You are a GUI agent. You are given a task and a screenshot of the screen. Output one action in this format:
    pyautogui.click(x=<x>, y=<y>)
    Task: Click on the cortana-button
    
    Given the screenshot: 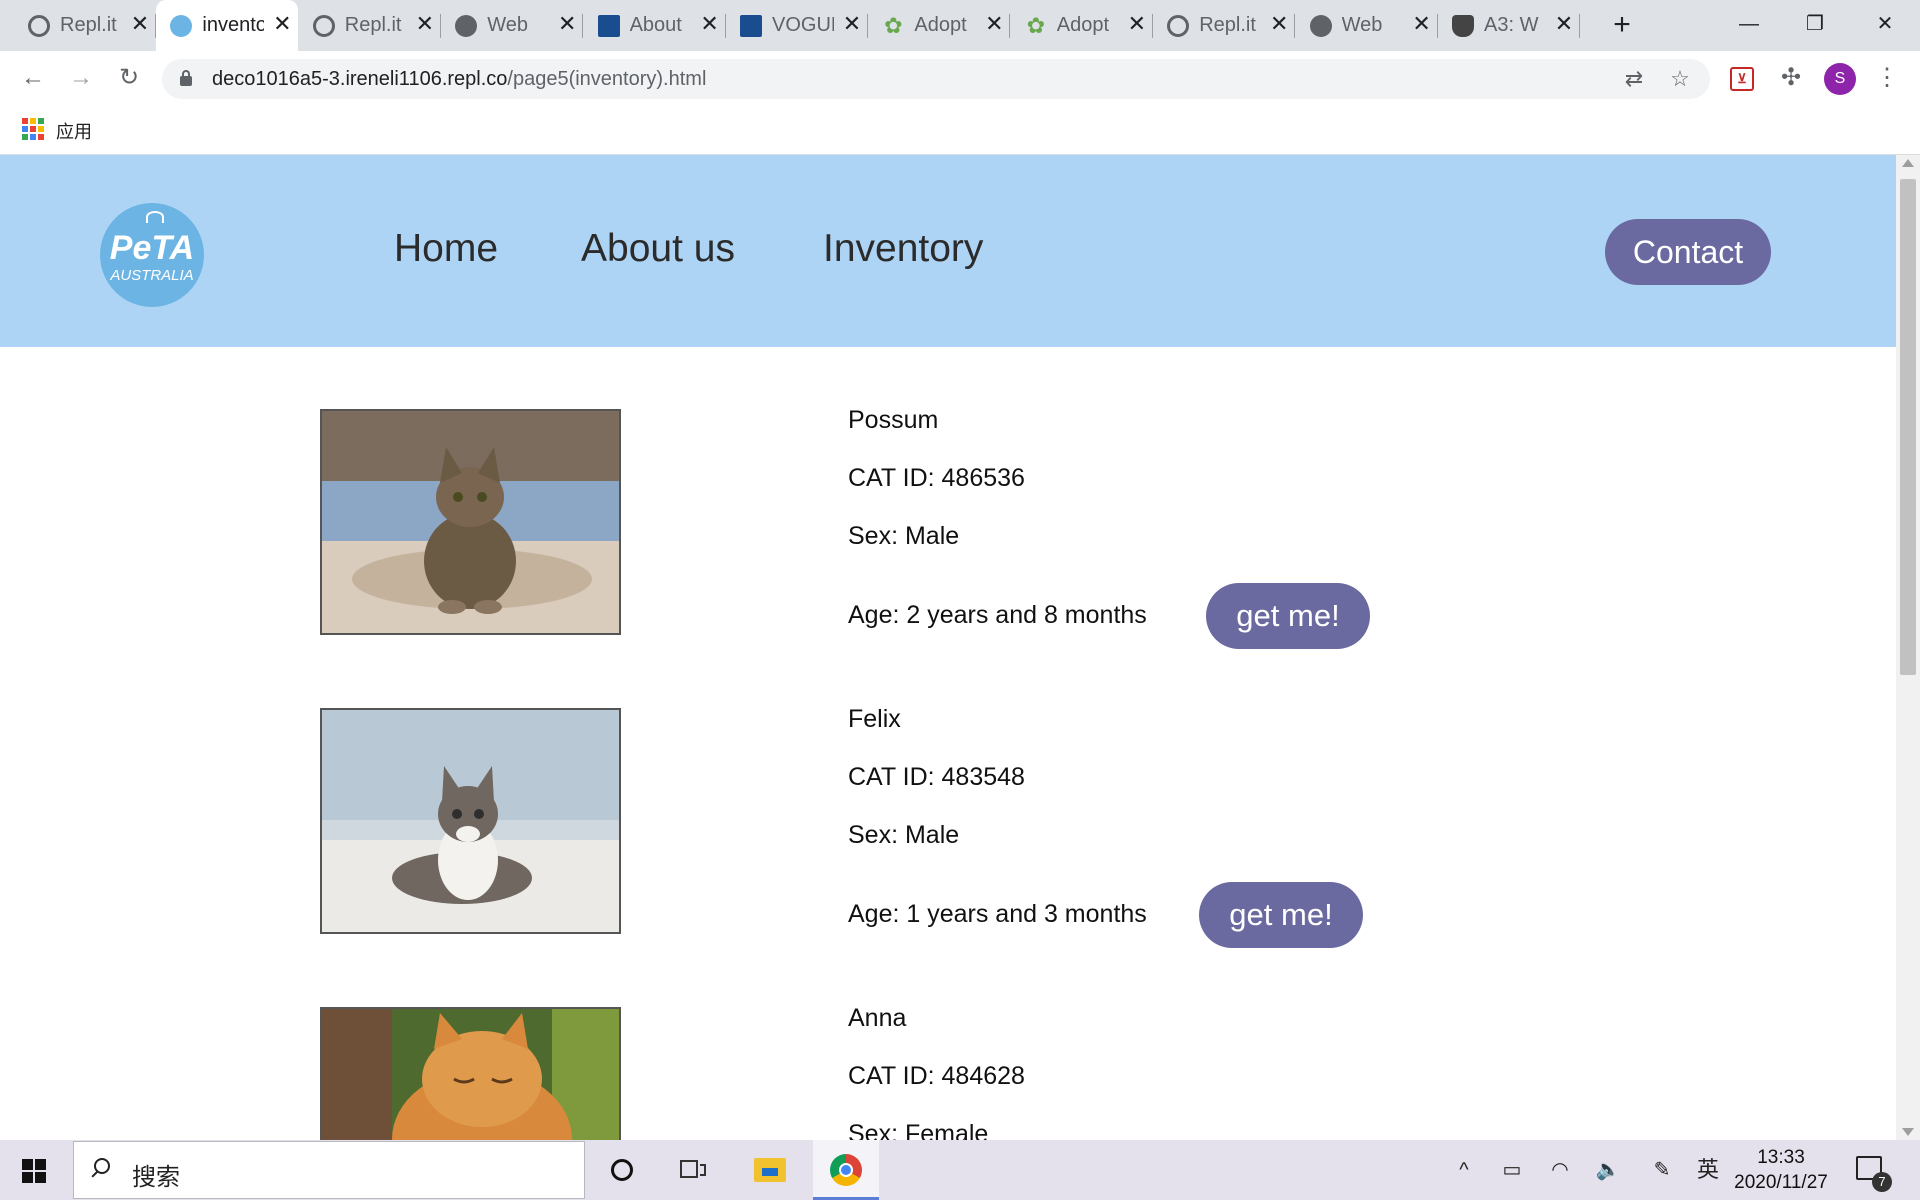 What is the action you would take?
    pyautogui.click(x=625, y=1170)
    